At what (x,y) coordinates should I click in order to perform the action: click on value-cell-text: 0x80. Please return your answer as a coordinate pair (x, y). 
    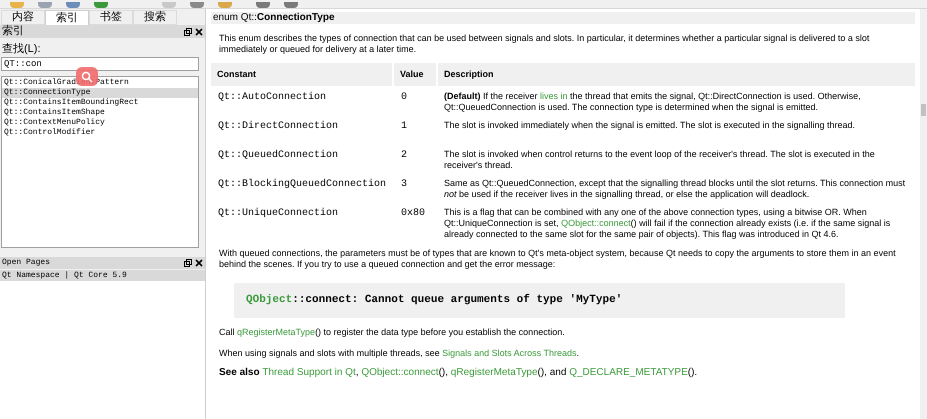
    Looking at the image, I should click on (413, 214).